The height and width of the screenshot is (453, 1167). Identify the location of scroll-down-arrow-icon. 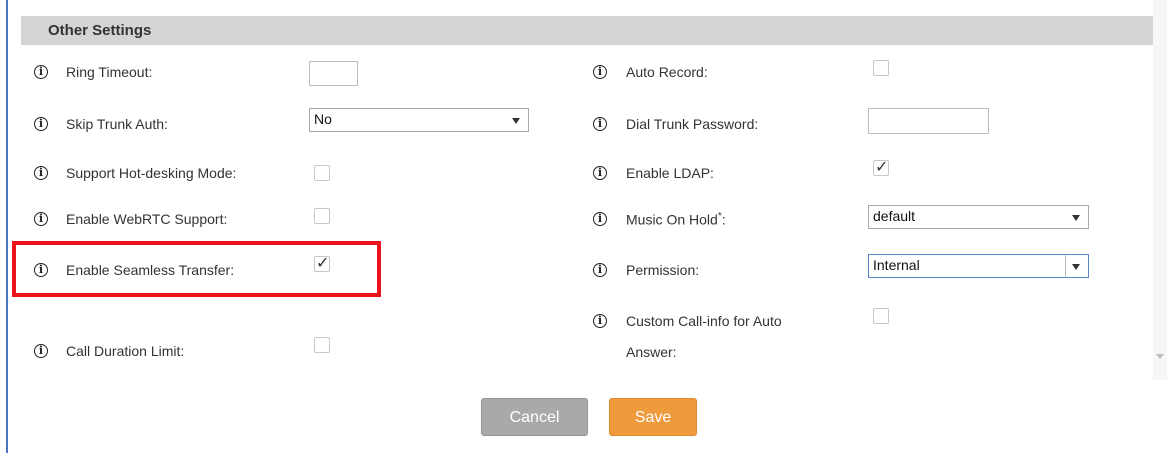
(1160, 356).